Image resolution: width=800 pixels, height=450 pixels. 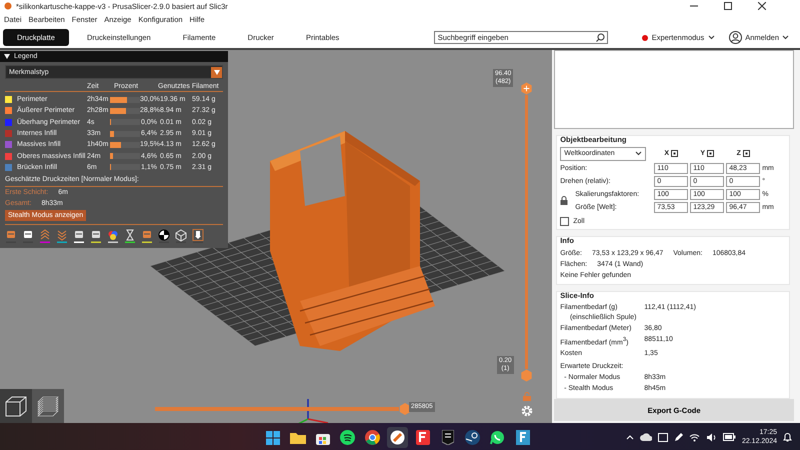 What do you see at coordinates (711, 437) in the screenshot?
I see `speaker-icon` at bounding box center [711, 437].